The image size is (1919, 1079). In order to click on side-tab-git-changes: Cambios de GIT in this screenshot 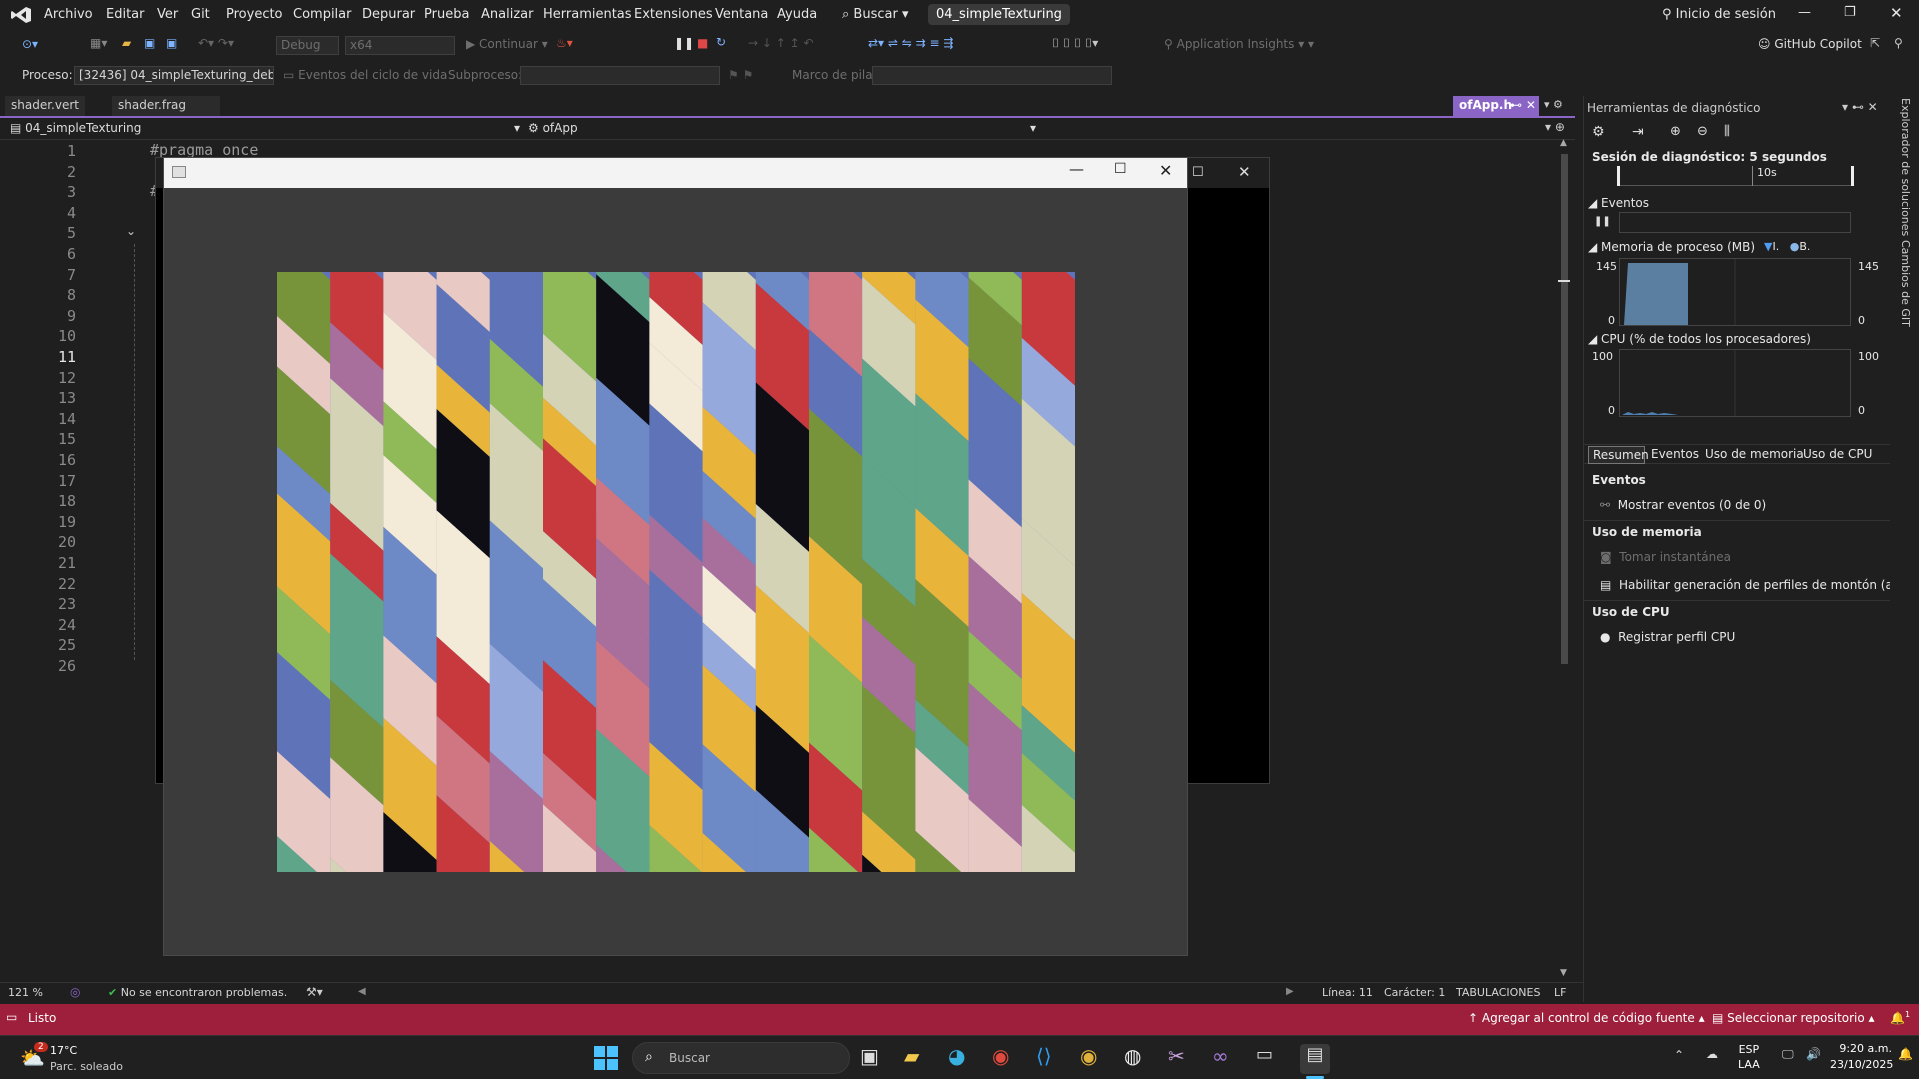, I will do `click(1905, 283)`.